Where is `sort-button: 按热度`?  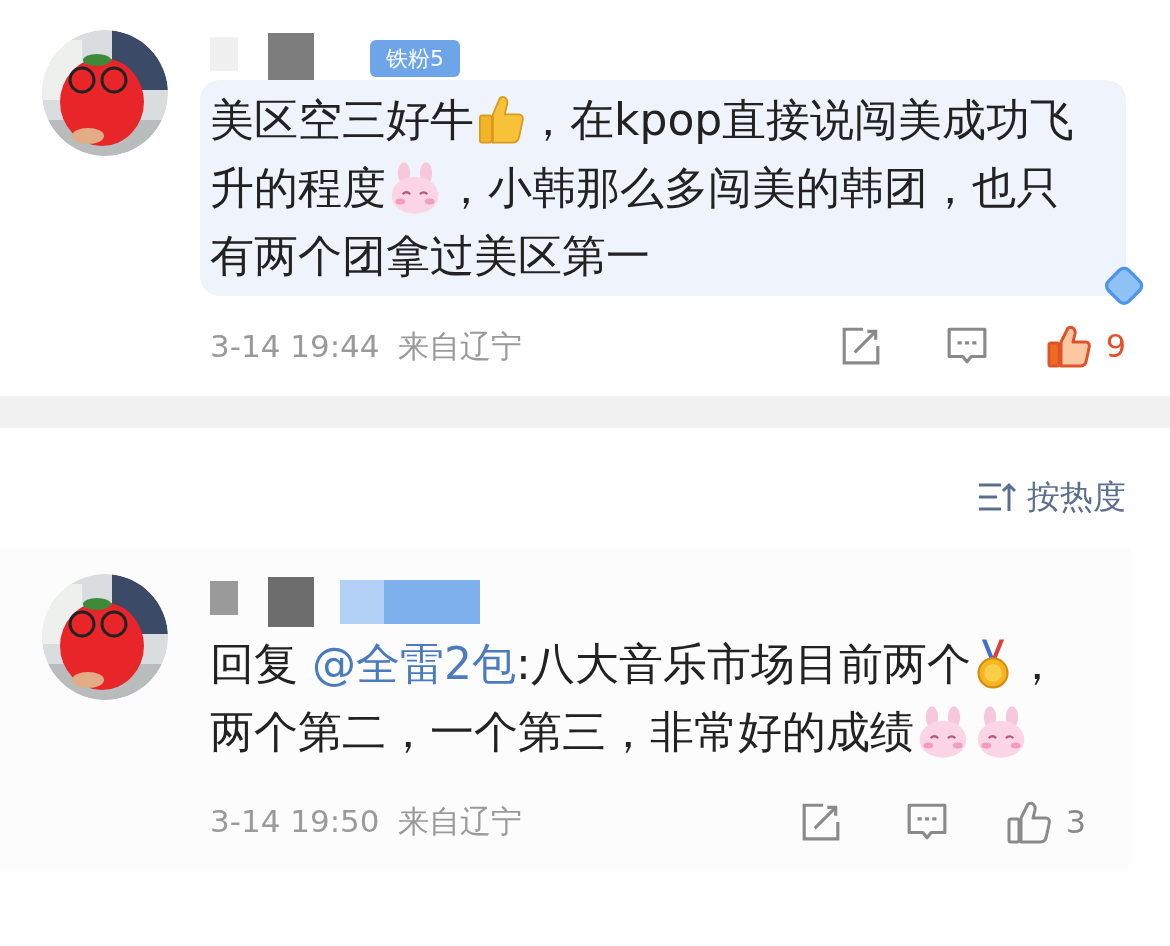 sort-button: 按热度 is located at coordinates (1051, 497).